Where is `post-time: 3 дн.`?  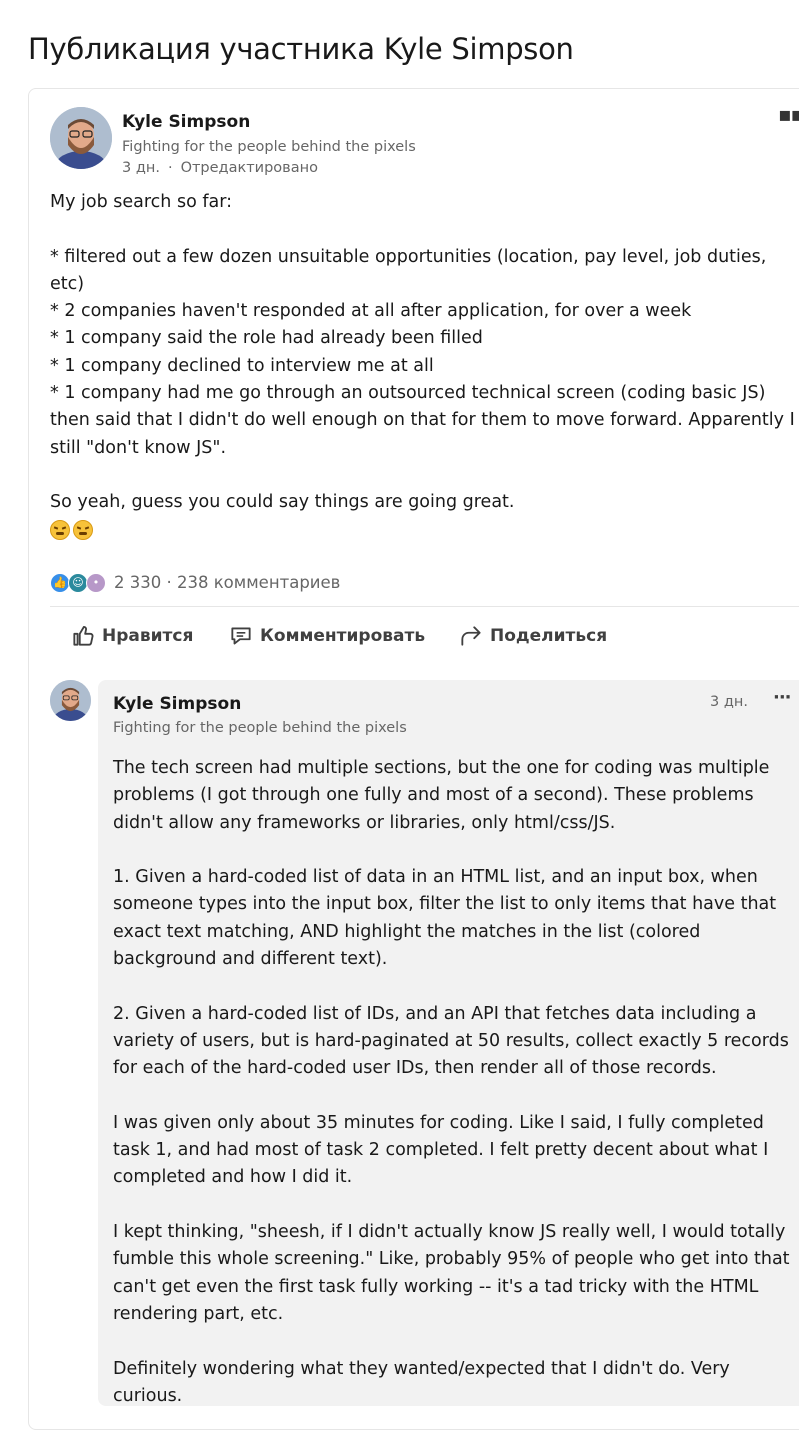
post-time: 3 дн. is located at coordinates (141, 168).